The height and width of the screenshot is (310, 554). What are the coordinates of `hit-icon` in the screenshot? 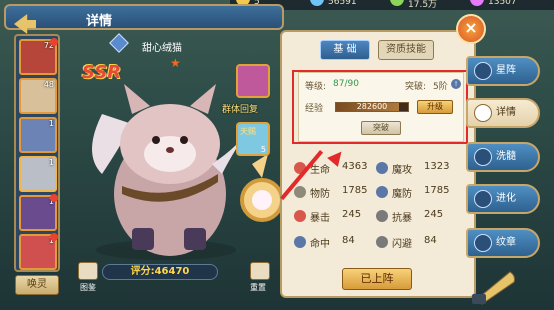 It's located at (300, 242).